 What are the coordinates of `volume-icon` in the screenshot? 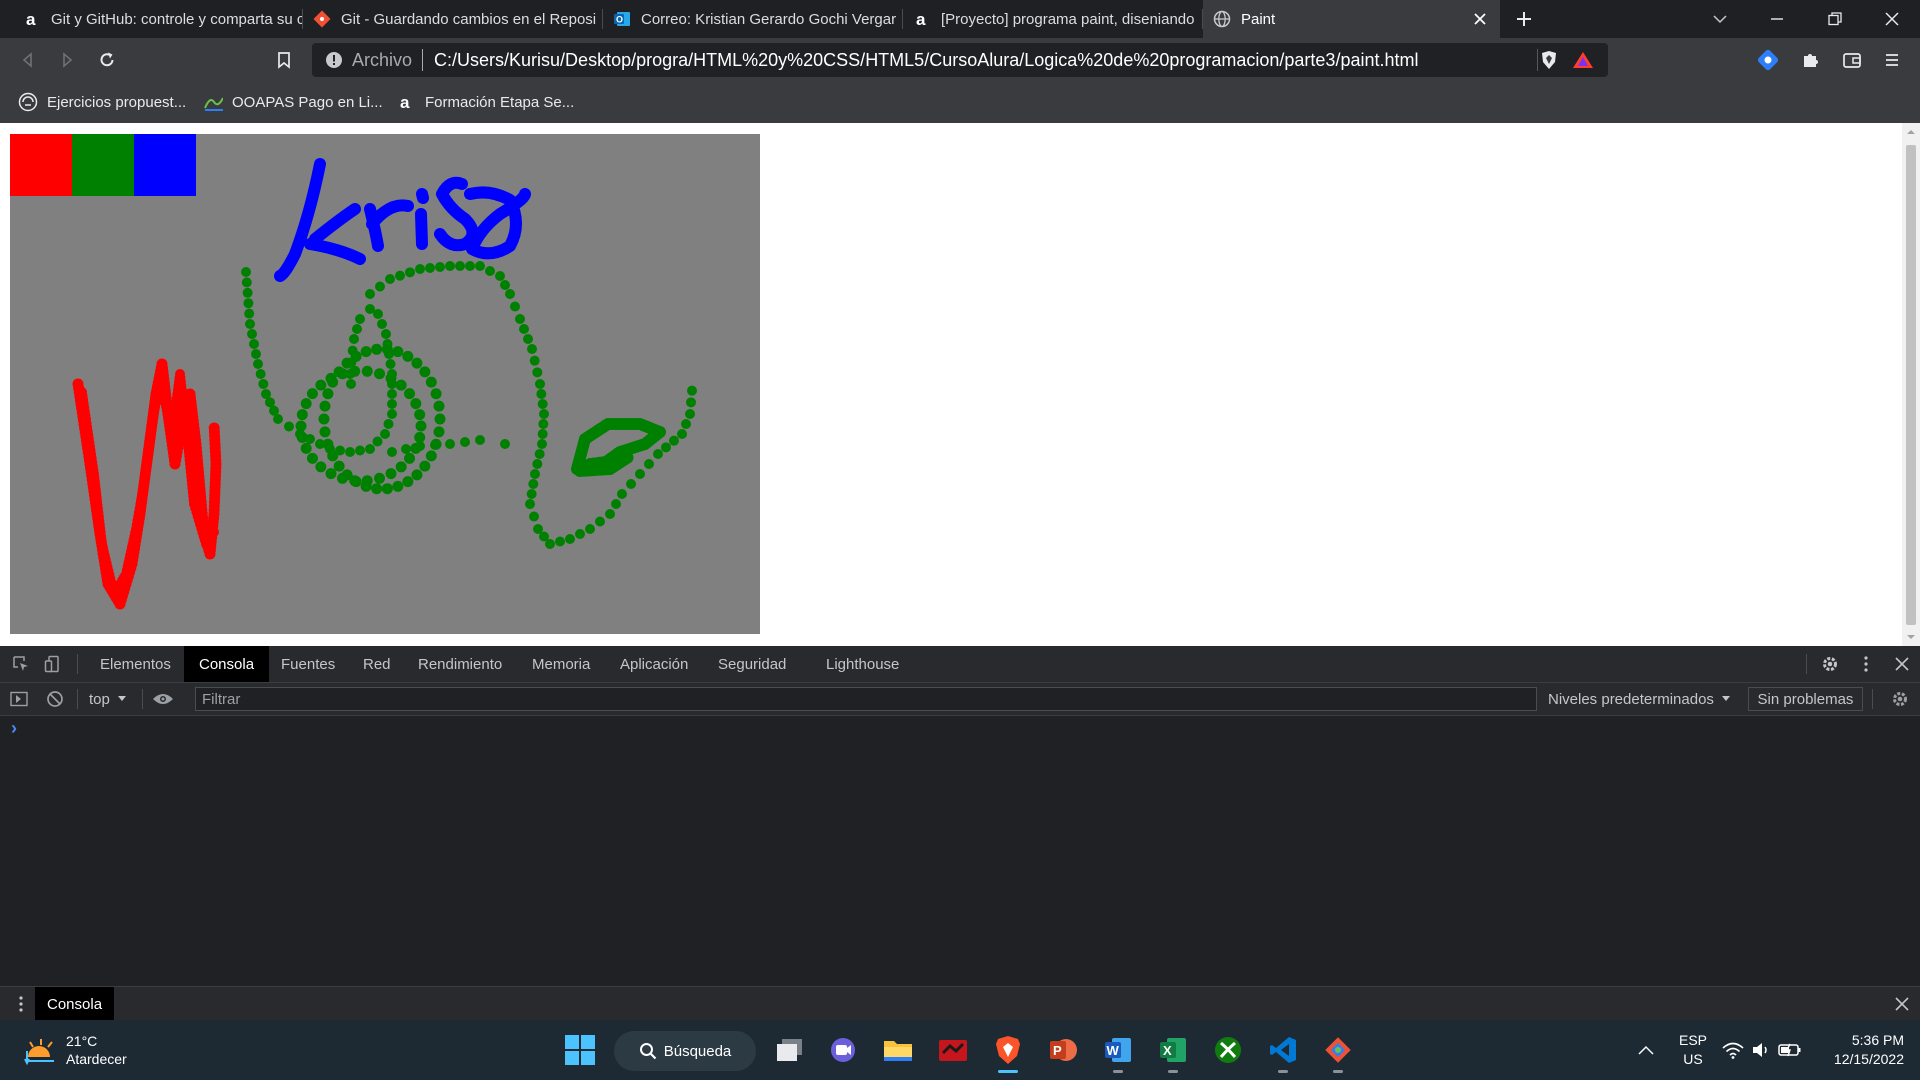 It's located at (1760, 1050).